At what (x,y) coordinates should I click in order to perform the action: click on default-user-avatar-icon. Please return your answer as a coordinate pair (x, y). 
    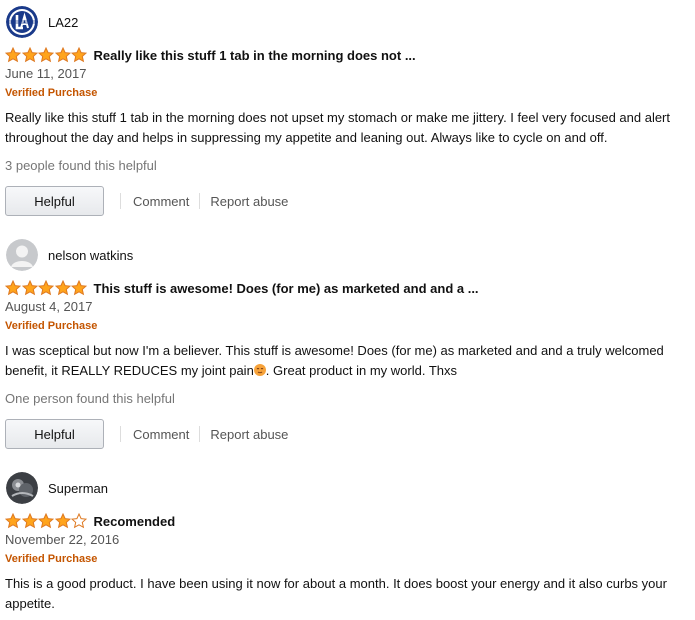
    Looking at the image, I should click on (22, 255).